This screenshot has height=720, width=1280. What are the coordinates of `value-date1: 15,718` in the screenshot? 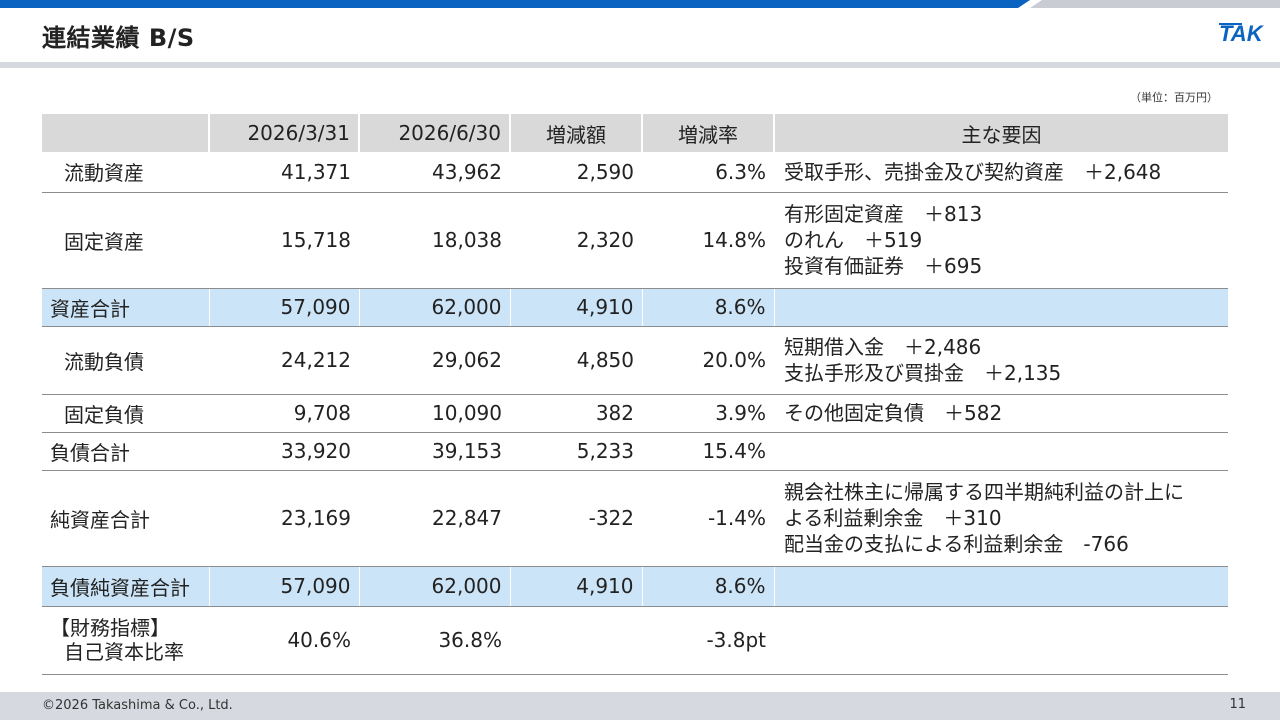 It's located at (284, 240).